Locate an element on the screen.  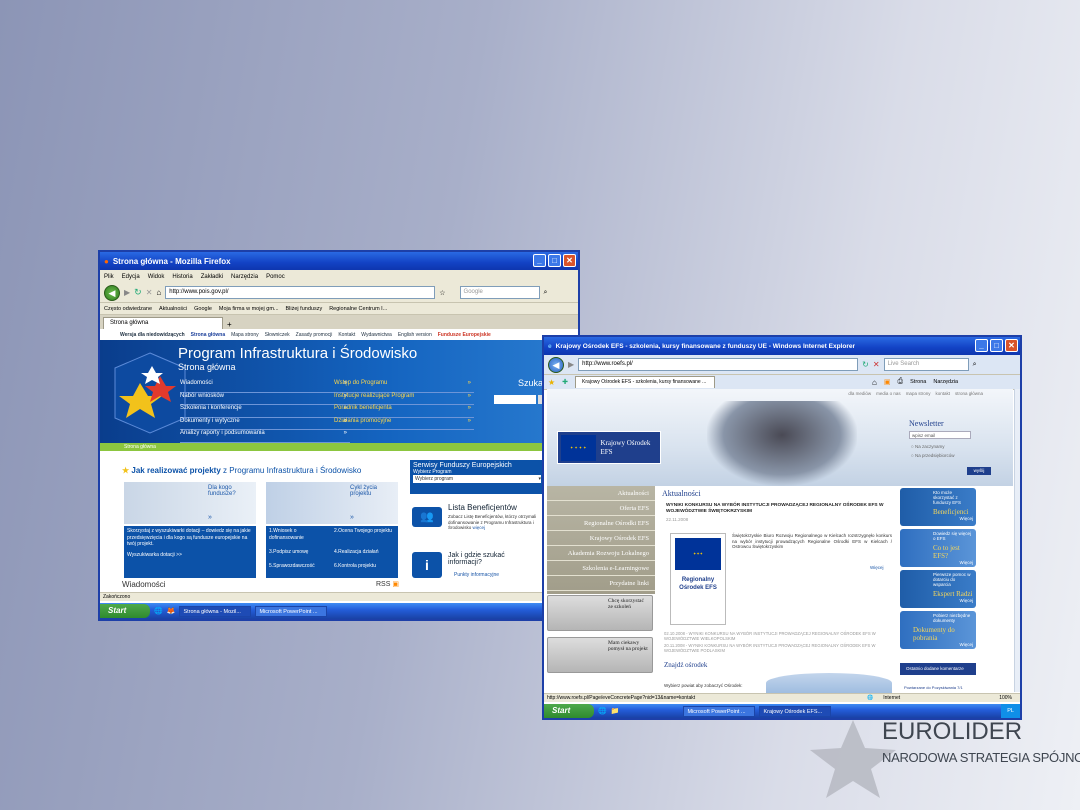
url-bar: http://www.pois.gov.pl/ is located at coordinates (300, 292).